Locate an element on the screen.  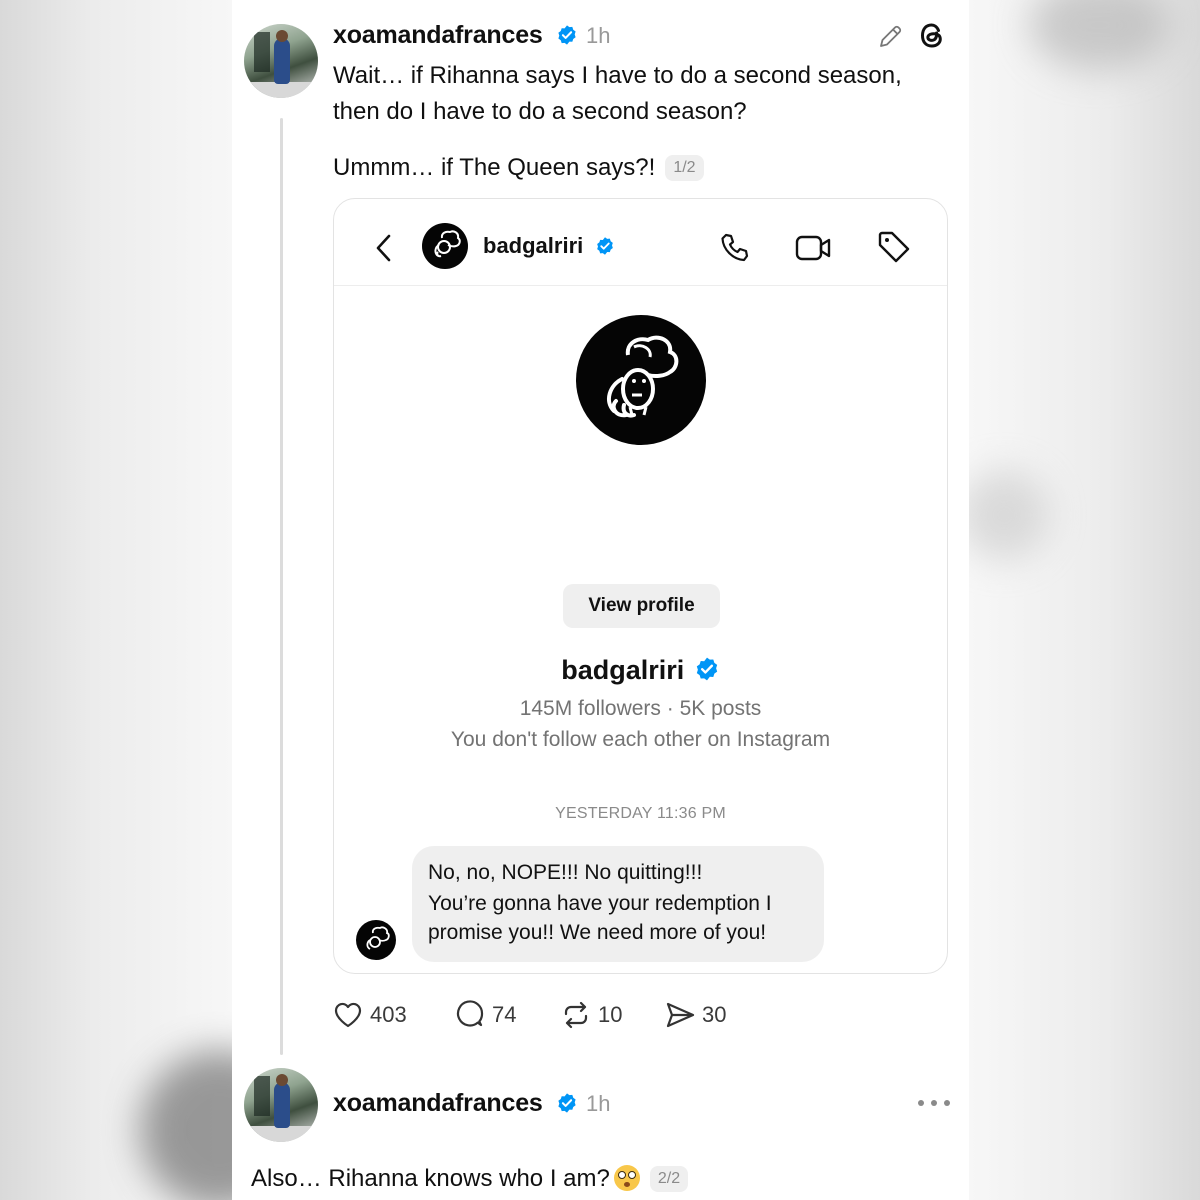
reply-button: 74 is located at coordinates (485, 1015).